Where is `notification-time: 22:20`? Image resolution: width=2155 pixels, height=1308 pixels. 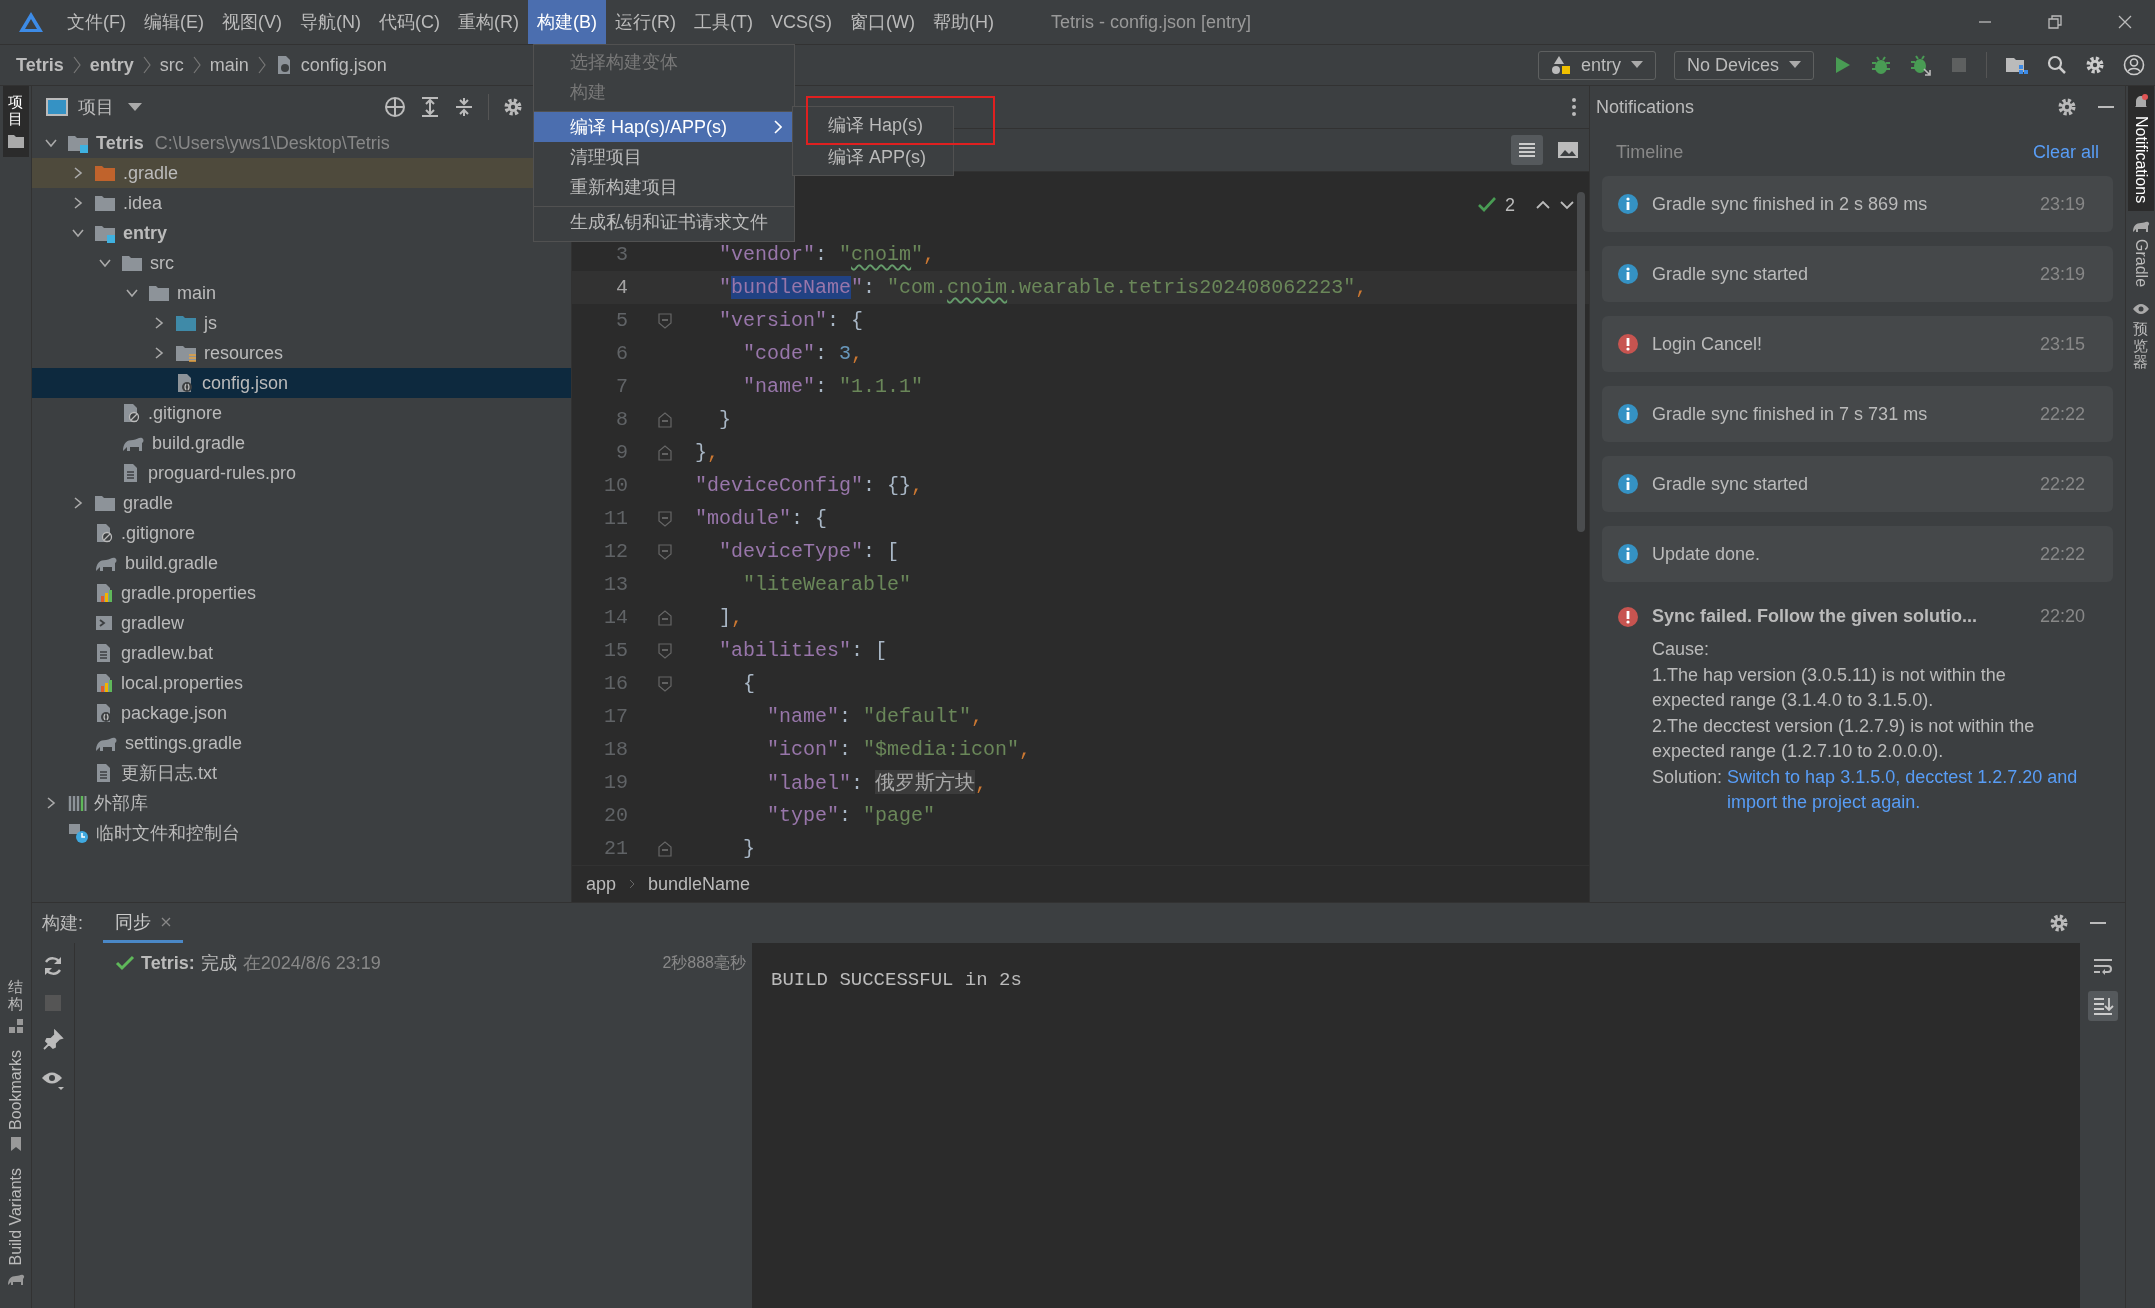
notification-time: 22:20 is located at coordinates (2062, 616).